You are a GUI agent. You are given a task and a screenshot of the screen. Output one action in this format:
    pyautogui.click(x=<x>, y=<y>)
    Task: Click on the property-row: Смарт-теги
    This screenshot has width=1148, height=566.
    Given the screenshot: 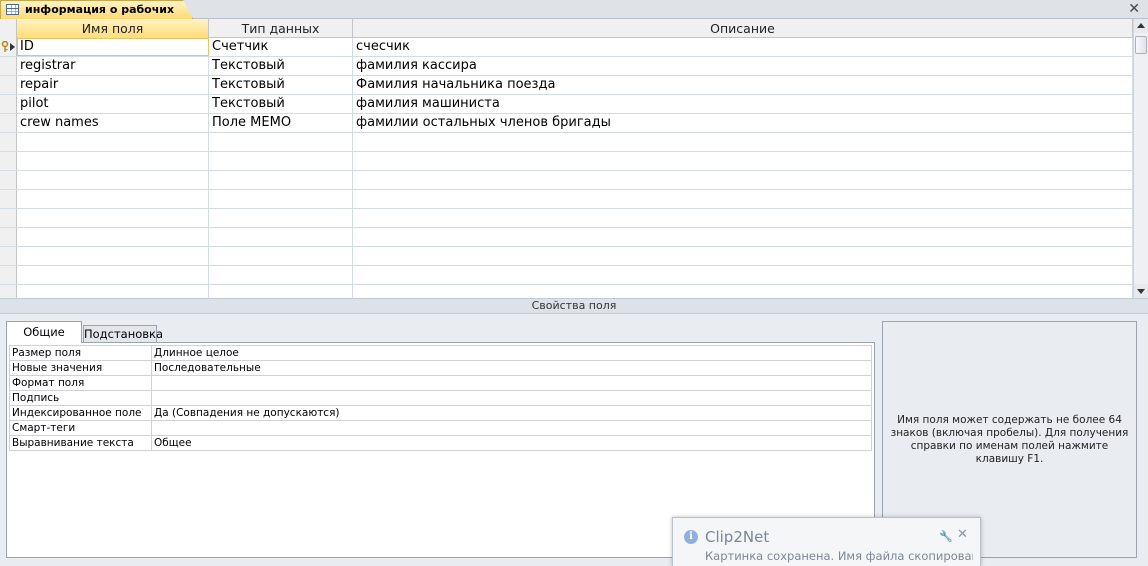 What is the action you would take?
    pyautogui.click(x=440, y=428)
    